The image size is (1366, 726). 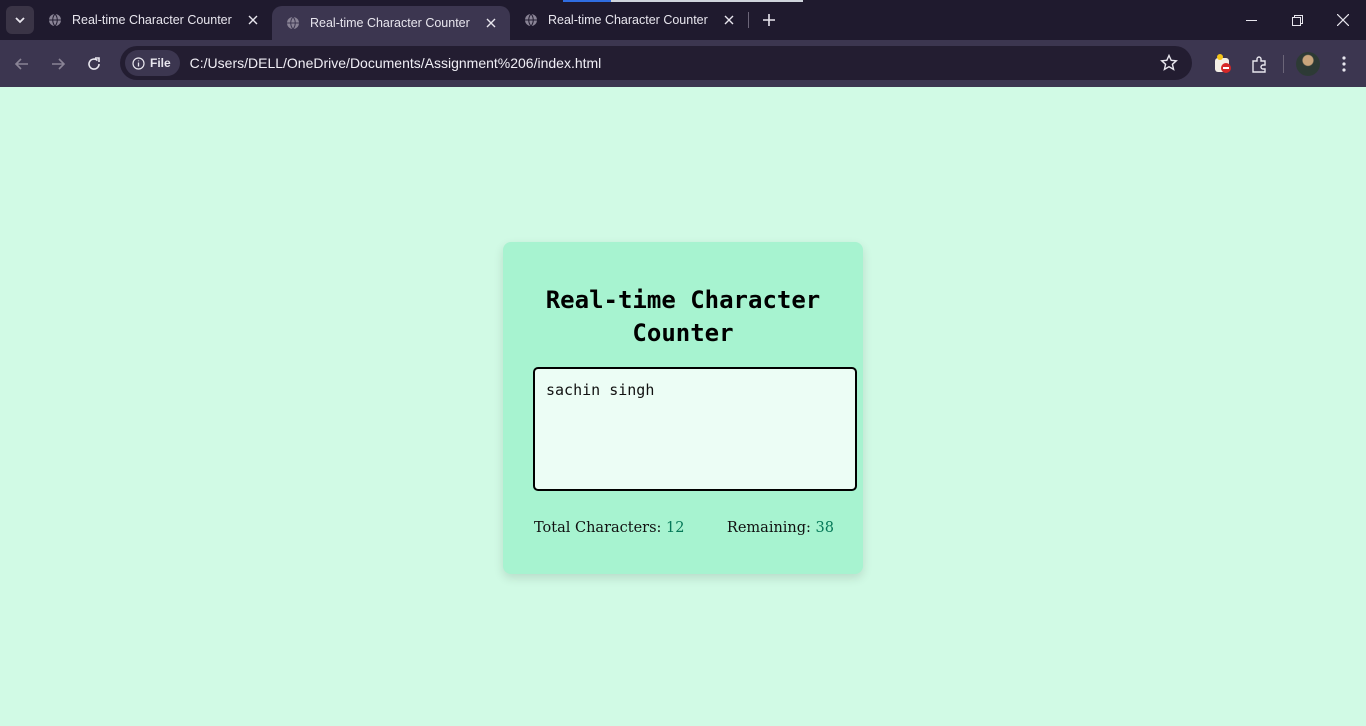 I want to click on text-input, so click(x=695, y=429).